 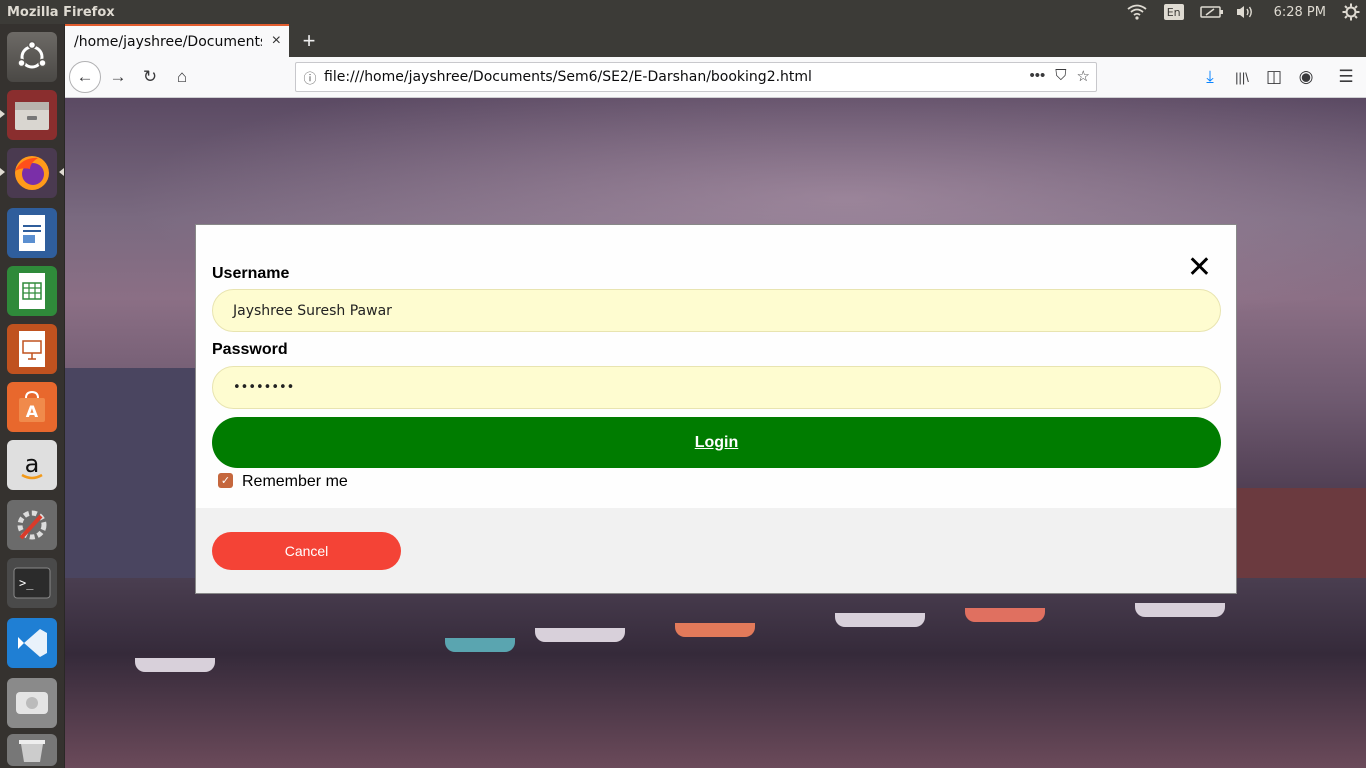 I want to click on svg-text: a, so click(x=32, y=464).